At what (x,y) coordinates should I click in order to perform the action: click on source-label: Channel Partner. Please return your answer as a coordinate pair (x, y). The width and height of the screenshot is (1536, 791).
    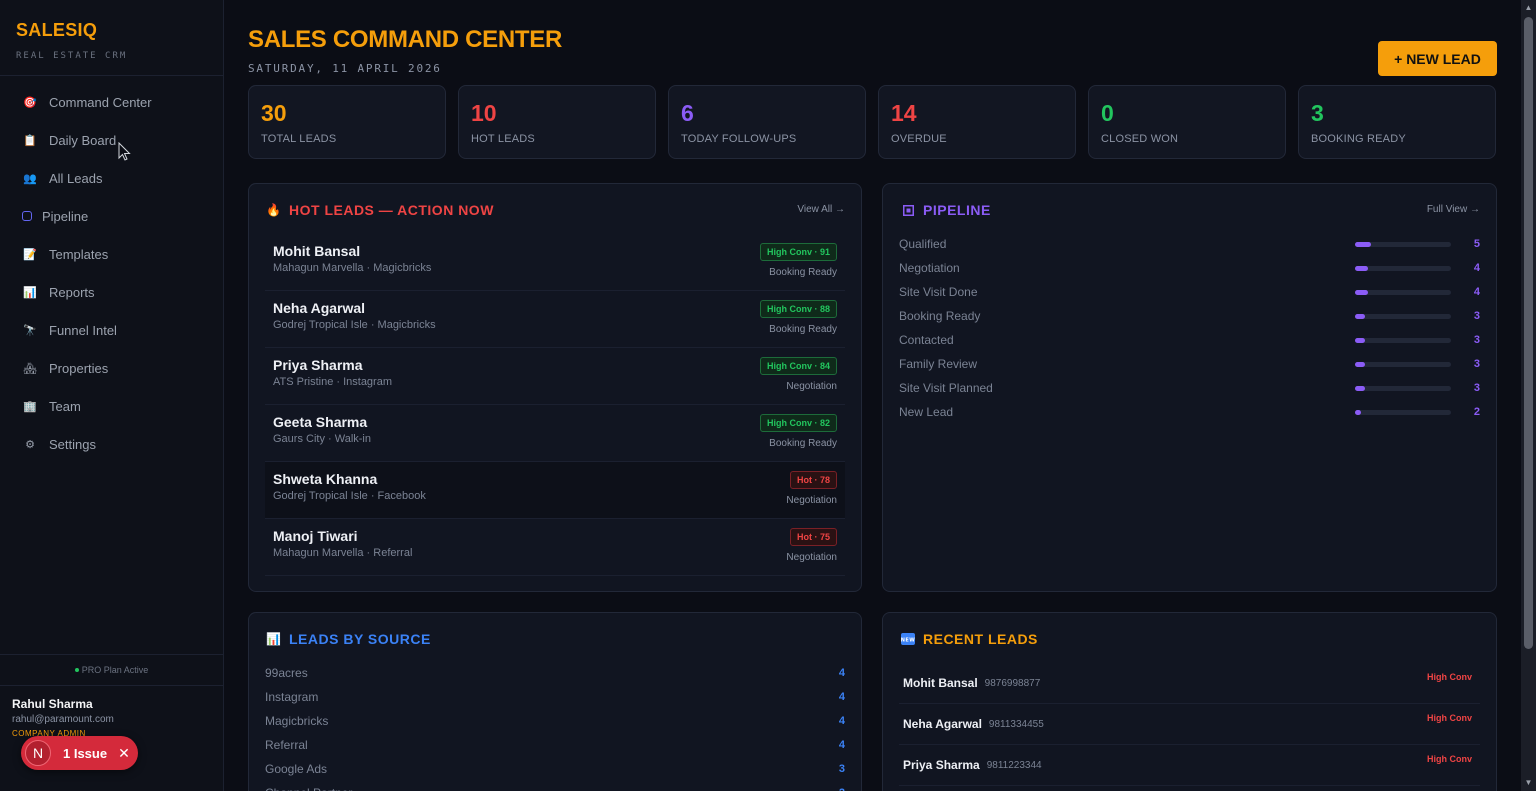
    Looking at the image, I should click on (308, 788).